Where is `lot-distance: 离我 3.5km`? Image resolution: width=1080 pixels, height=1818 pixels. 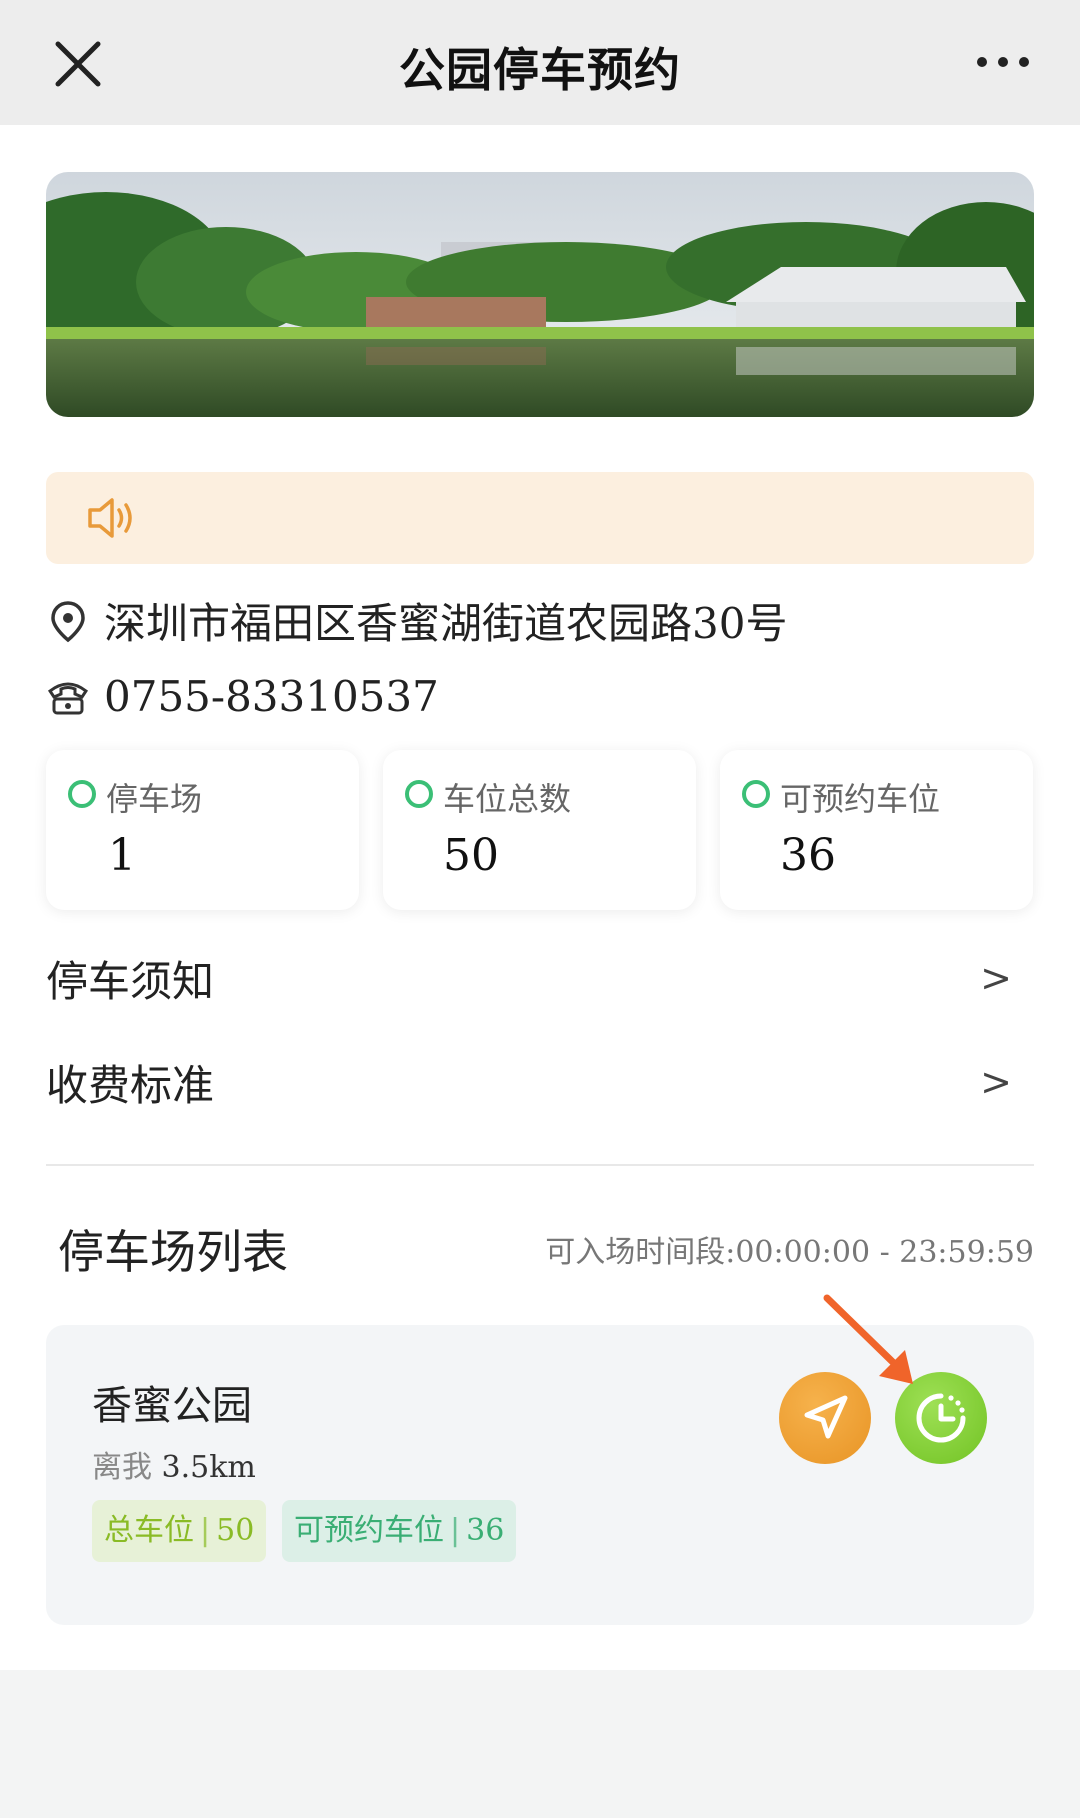 lot-distance: 离我 3.5km is located at coordinates (174, 1464).